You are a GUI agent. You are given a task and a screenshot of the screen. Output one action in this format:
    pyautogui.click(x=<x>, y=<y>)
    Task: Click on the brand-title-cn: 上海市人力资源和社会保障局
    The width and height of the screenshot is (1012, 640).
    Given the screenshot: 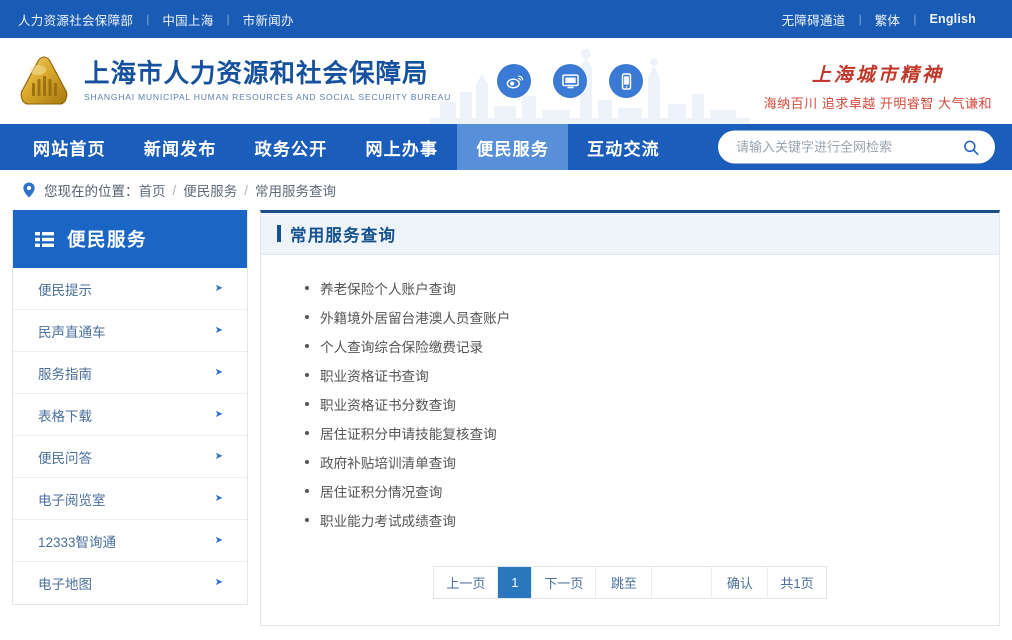 What is the action you would take?
    pyautogui.click(x=256, y=73)
    